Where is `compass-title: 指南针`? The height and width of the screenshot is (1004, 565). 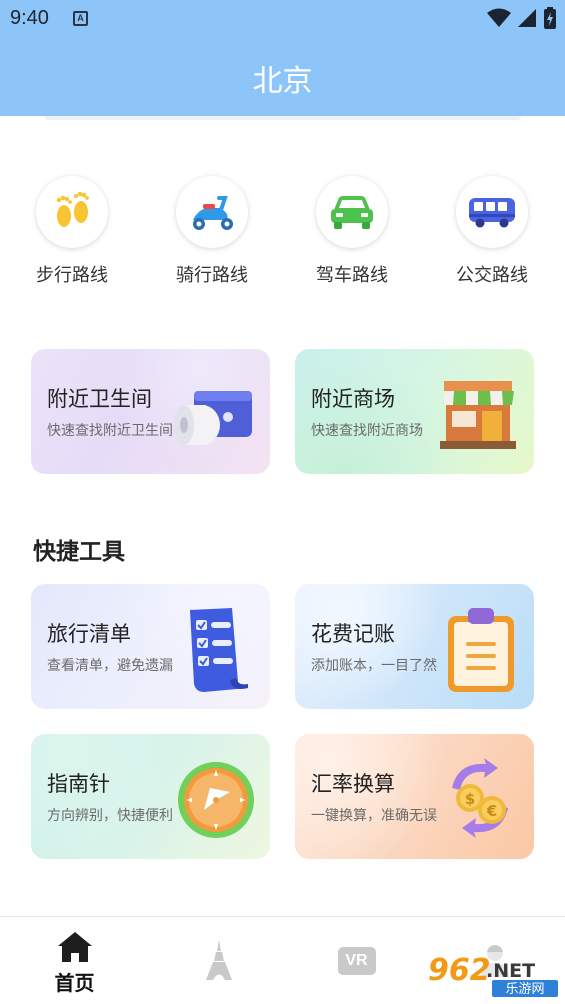 compass-title: 指南针 is located at coordinates (78, 784).